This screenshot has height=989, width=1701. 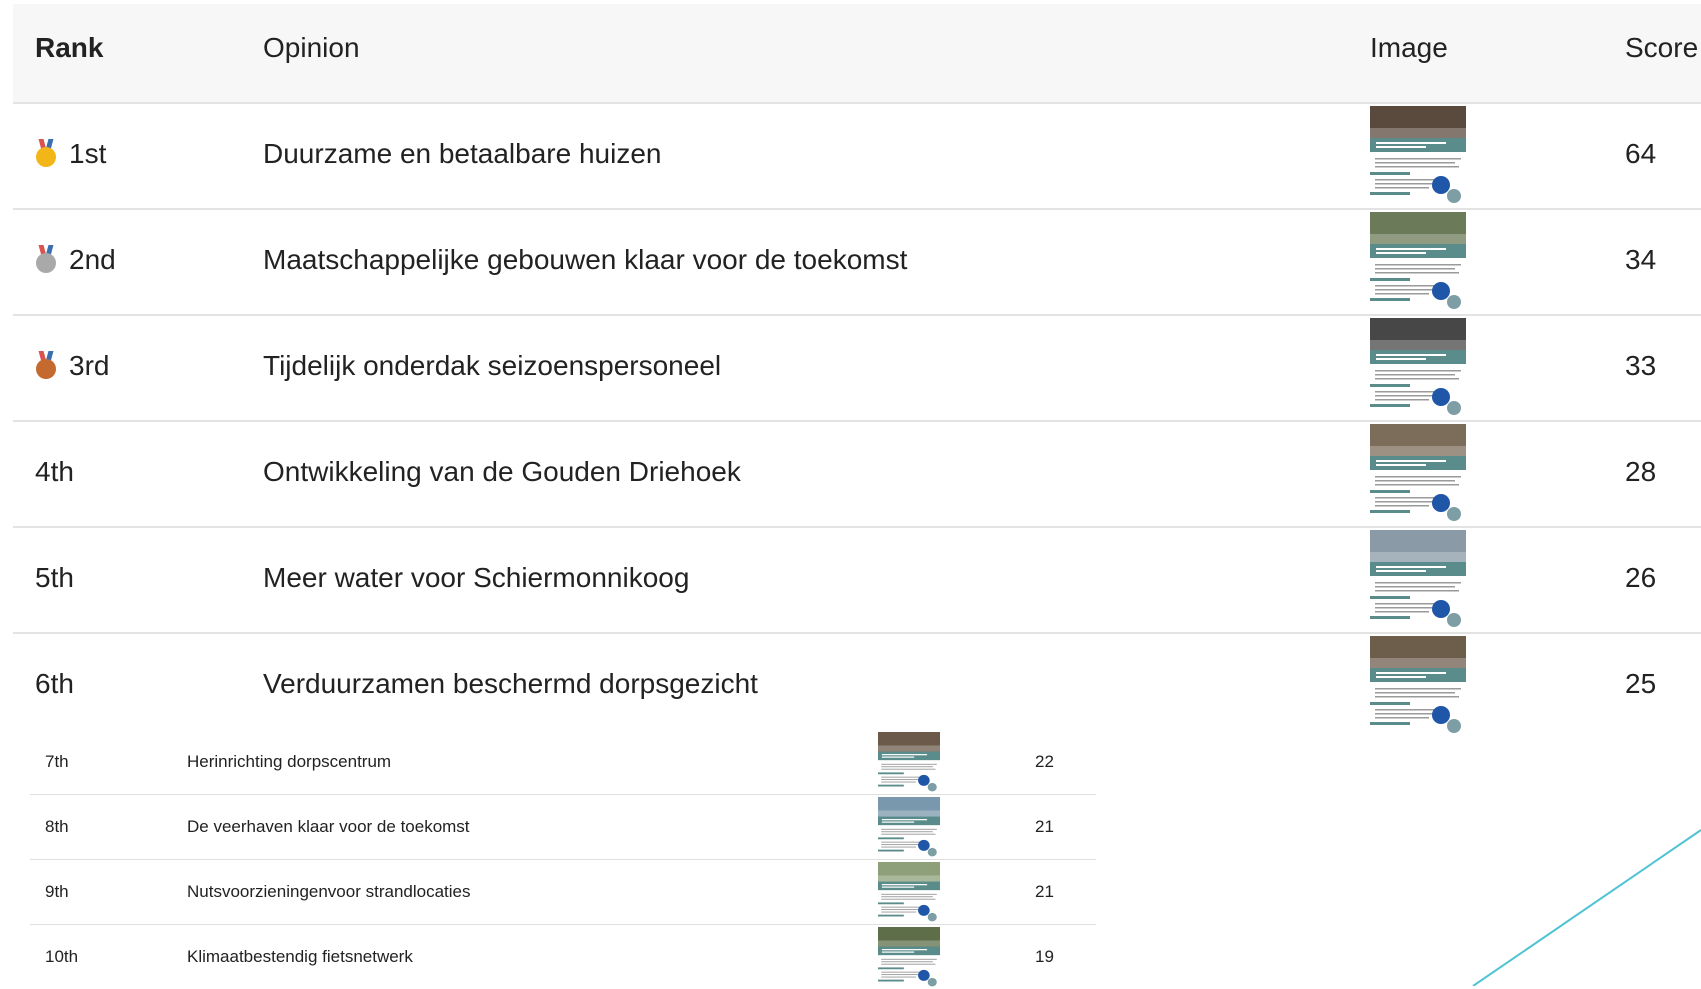 I want to click on table-header: Rank Opinion Image Score, so click(x=857, y=54).